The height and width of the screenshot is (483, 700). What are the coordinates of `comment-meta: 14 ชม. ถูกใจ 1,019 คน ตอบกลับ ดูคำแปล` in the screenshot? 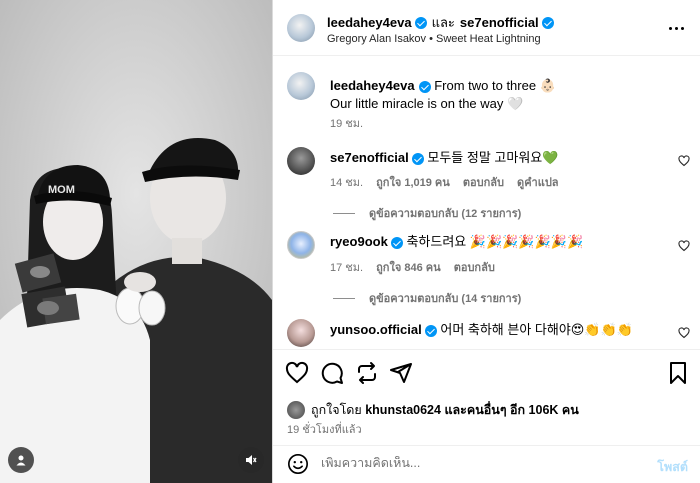 It's located at (449, 182).